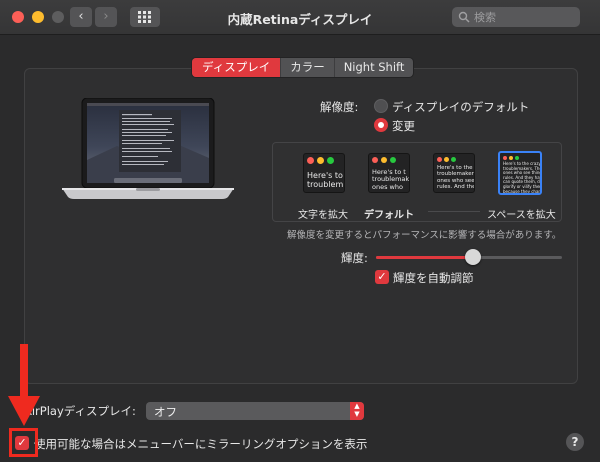 The height and width of the screenshot is (462, 600). What do you see at coordinates (80, 411) in the screenshot?
I see `airplay-display-label: AirPlayディスプレイ:` at bounding box center [80, 411].